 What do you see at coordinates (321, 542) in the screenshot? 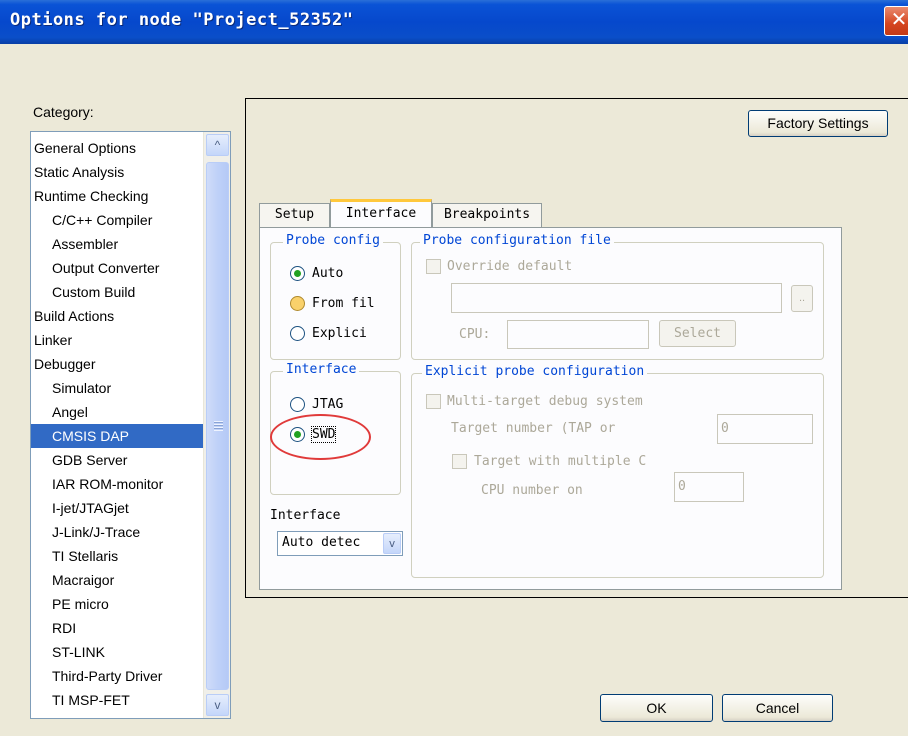
I see `interface-speed-value: Auto detec` at bounding box center [321, 542].